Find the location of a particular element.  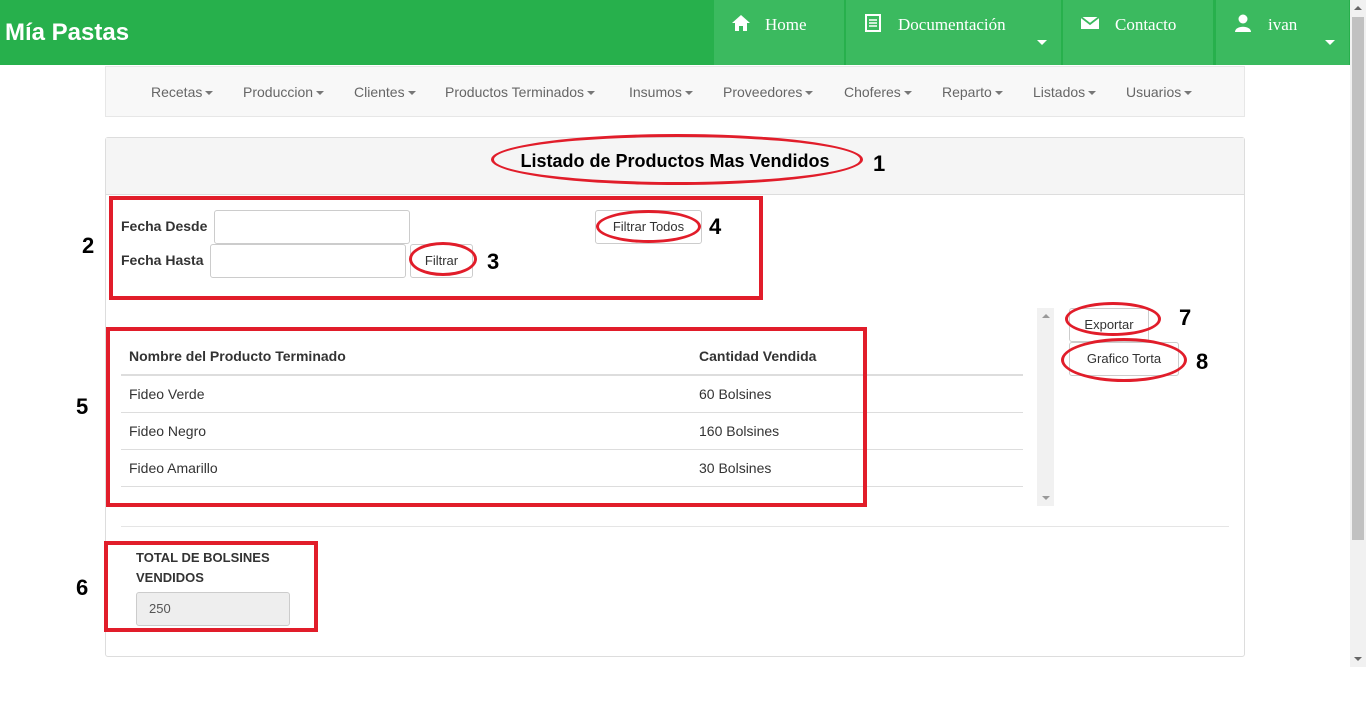

subnav-insumos: Insumos is located at coordinates (661, 92).